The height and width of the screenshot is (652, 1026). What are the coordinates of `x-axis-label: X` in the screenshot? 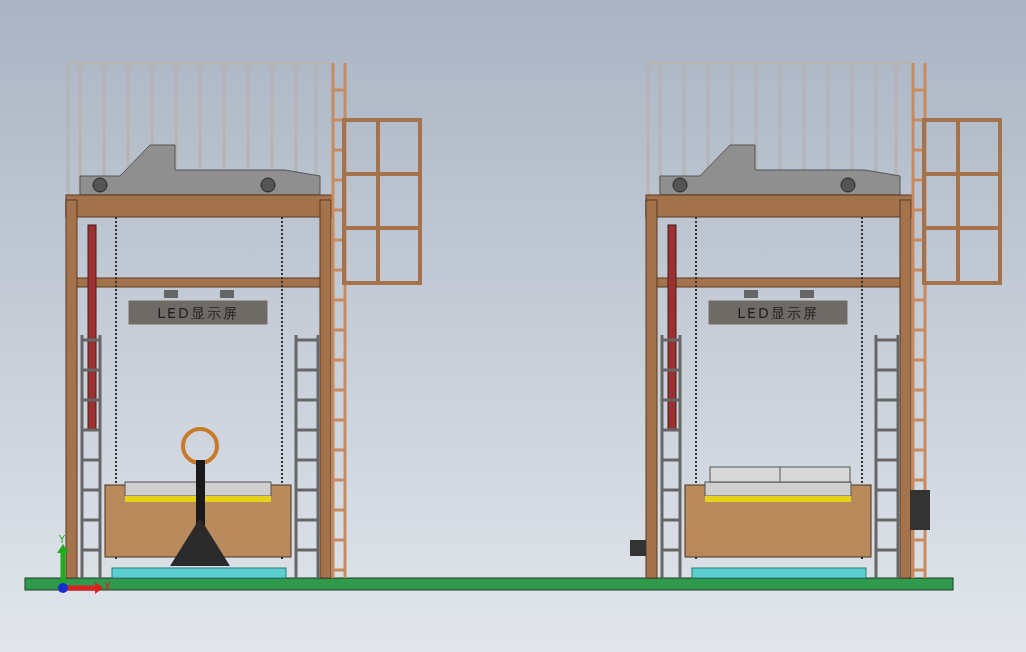 It's located at (107, 586).